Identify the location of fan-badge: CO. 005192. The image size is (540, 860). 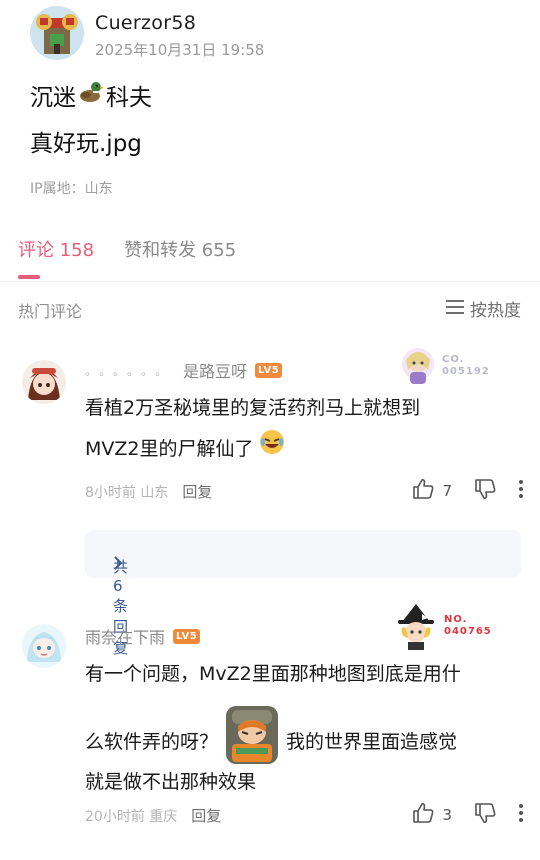
(444, 366).